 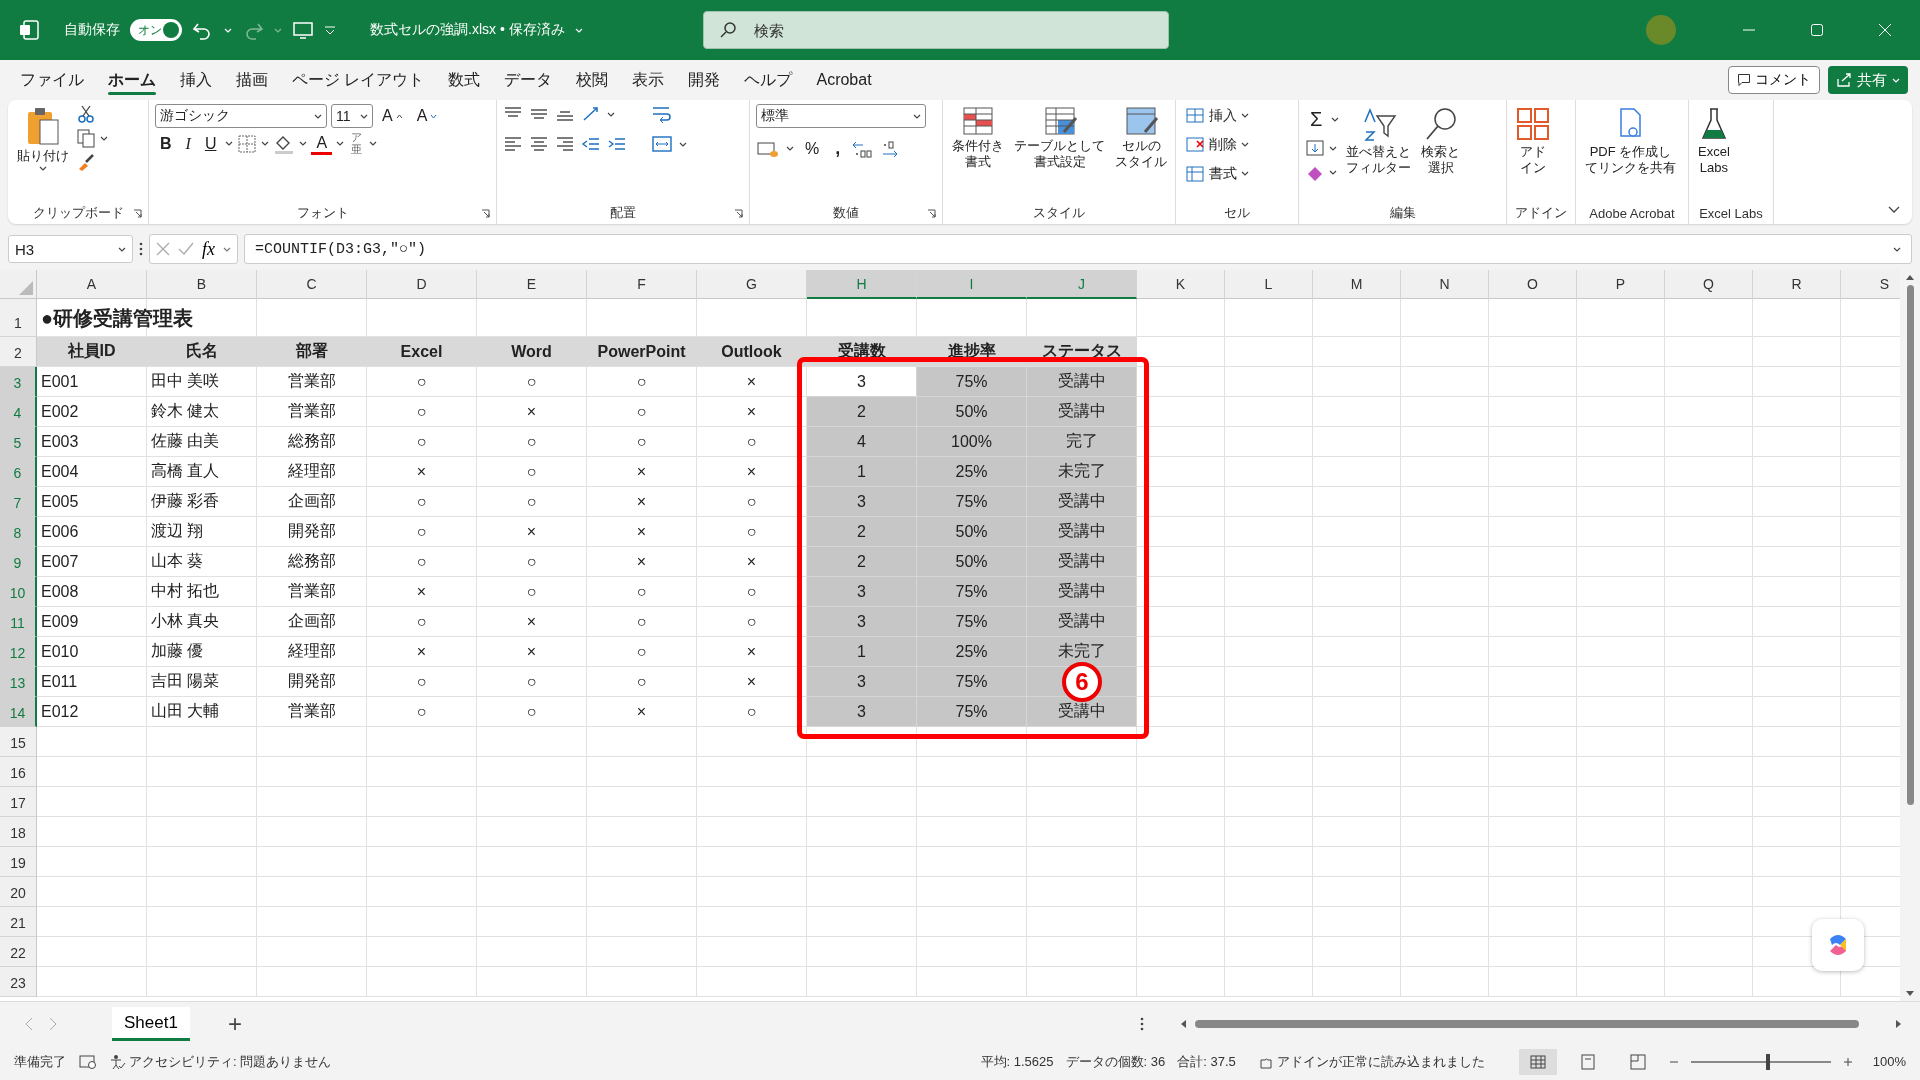 What do you see at coordinates (230, 1061) in the screenshot?
I see `accessibility-status: アクセシビリティ: 問題ありません` at bounding box center [230, 1061].